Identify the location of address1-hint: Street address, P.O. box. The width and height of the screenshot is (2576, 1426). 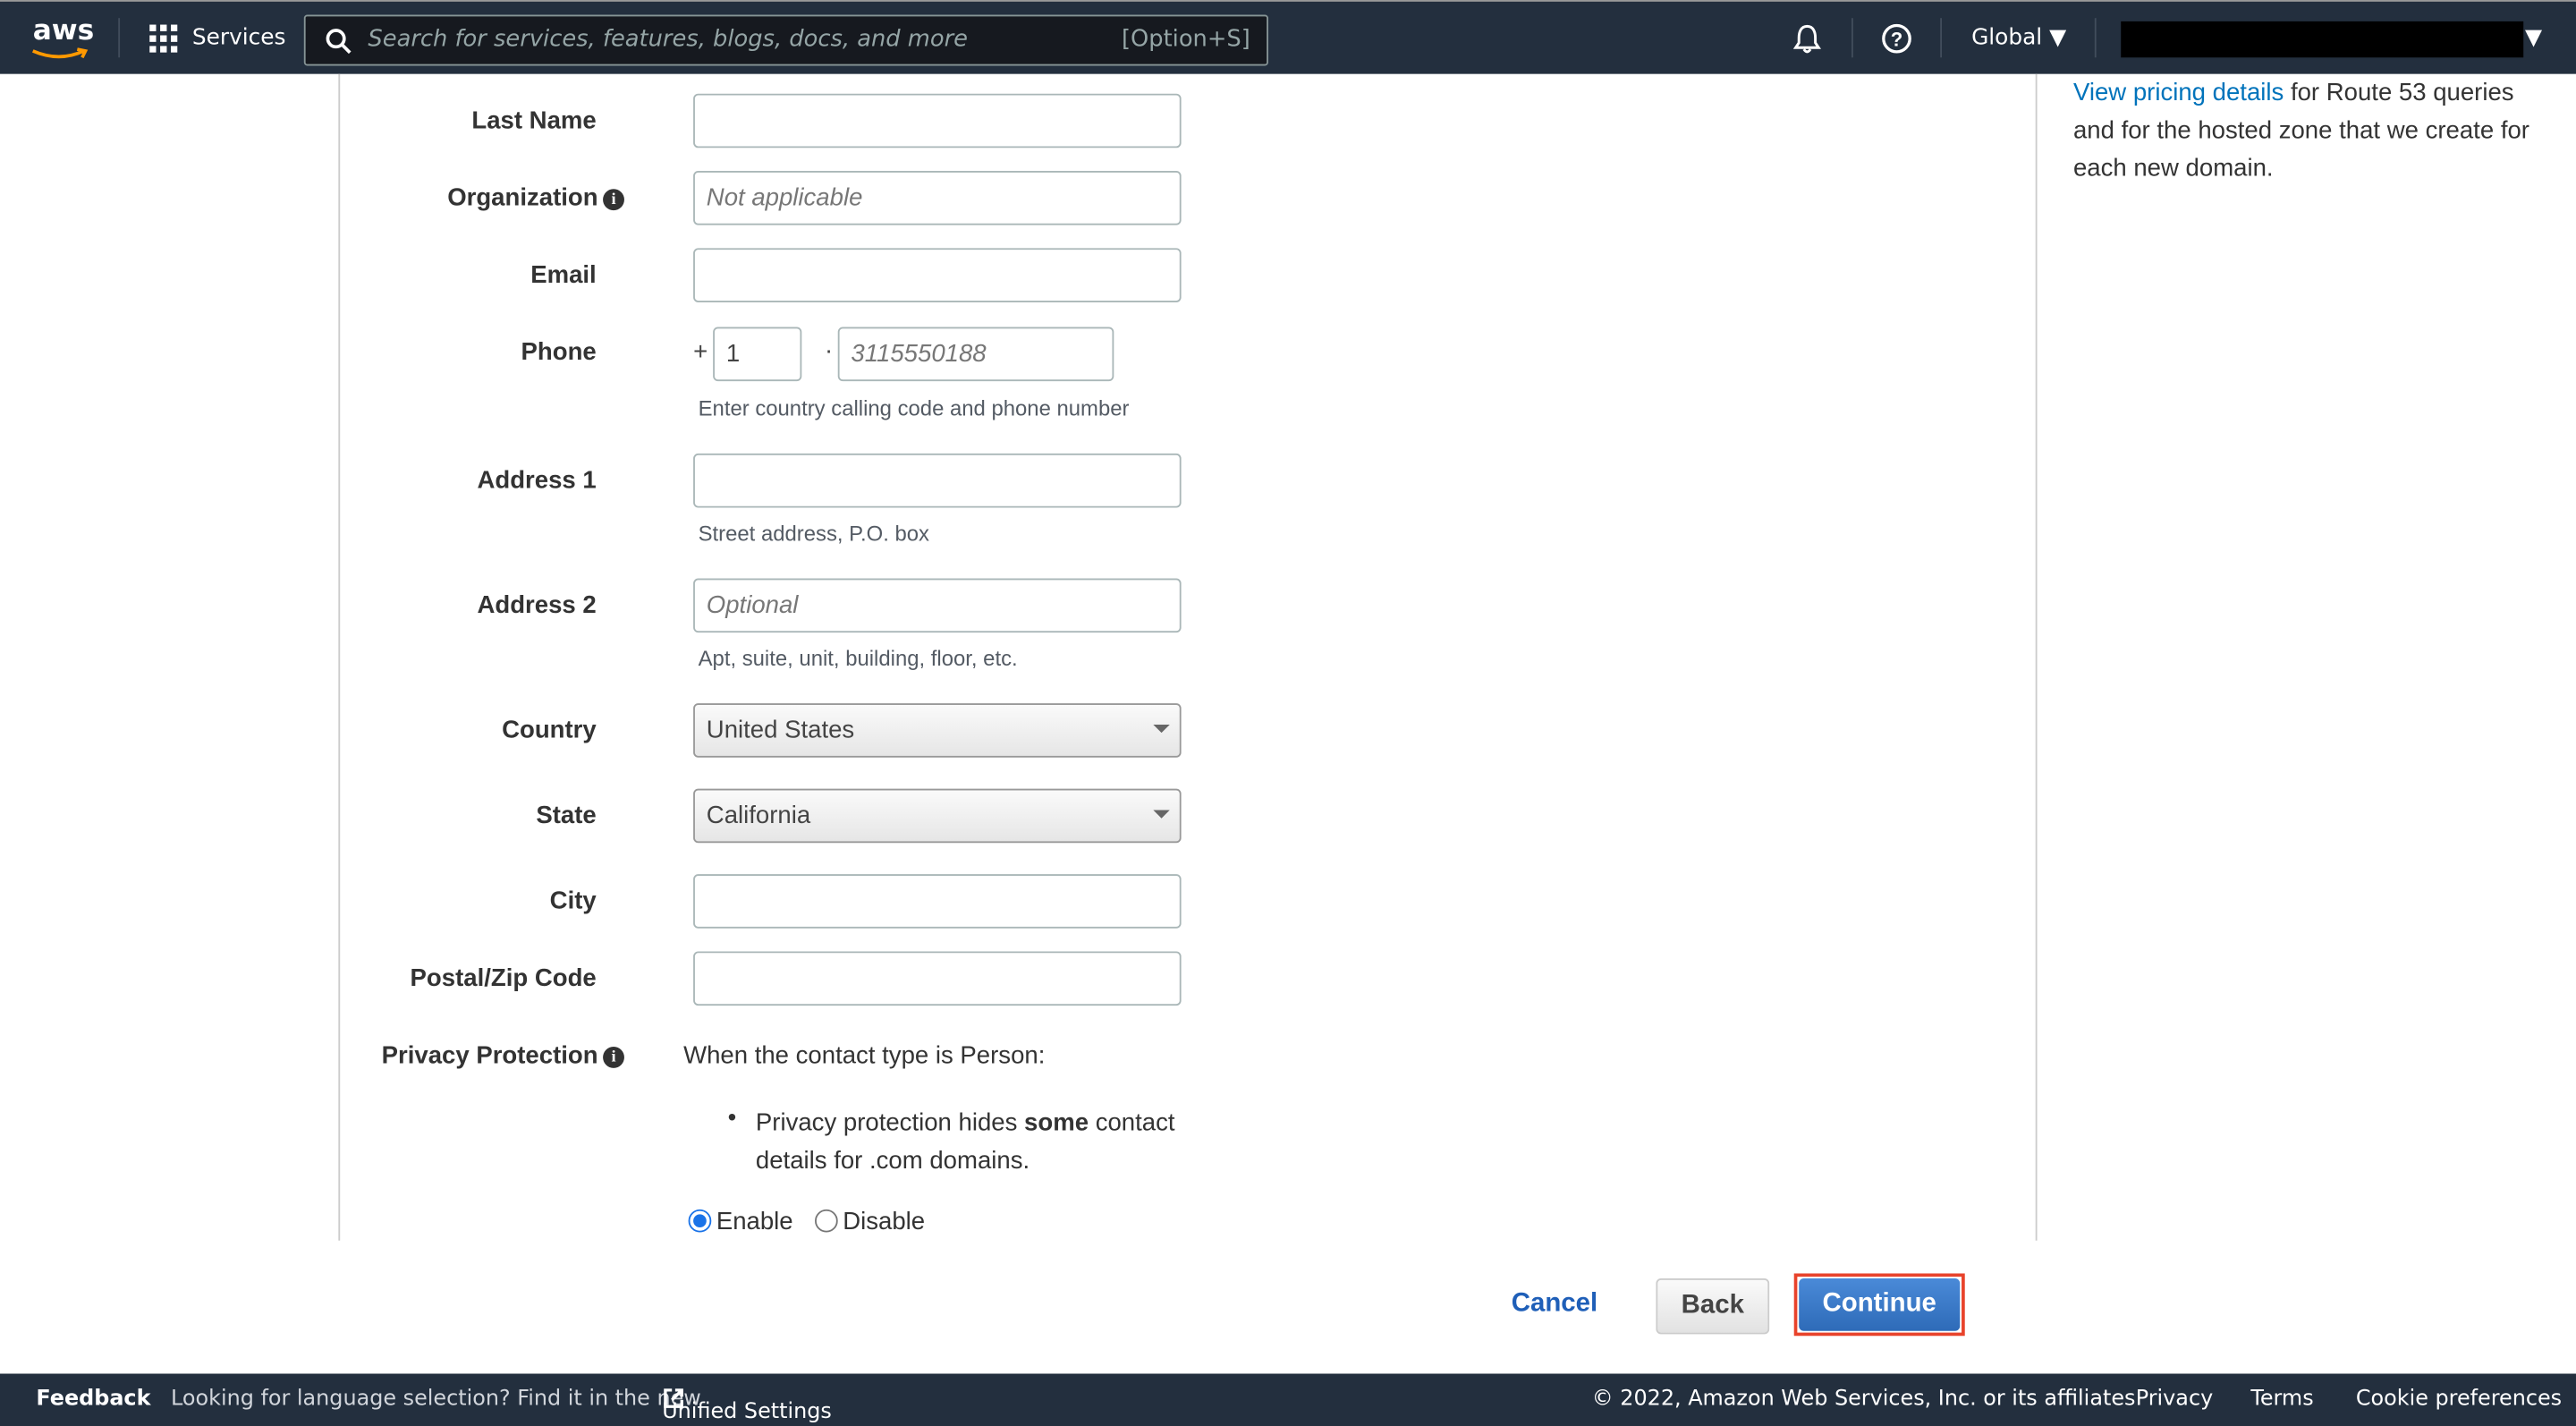
(813, 534).